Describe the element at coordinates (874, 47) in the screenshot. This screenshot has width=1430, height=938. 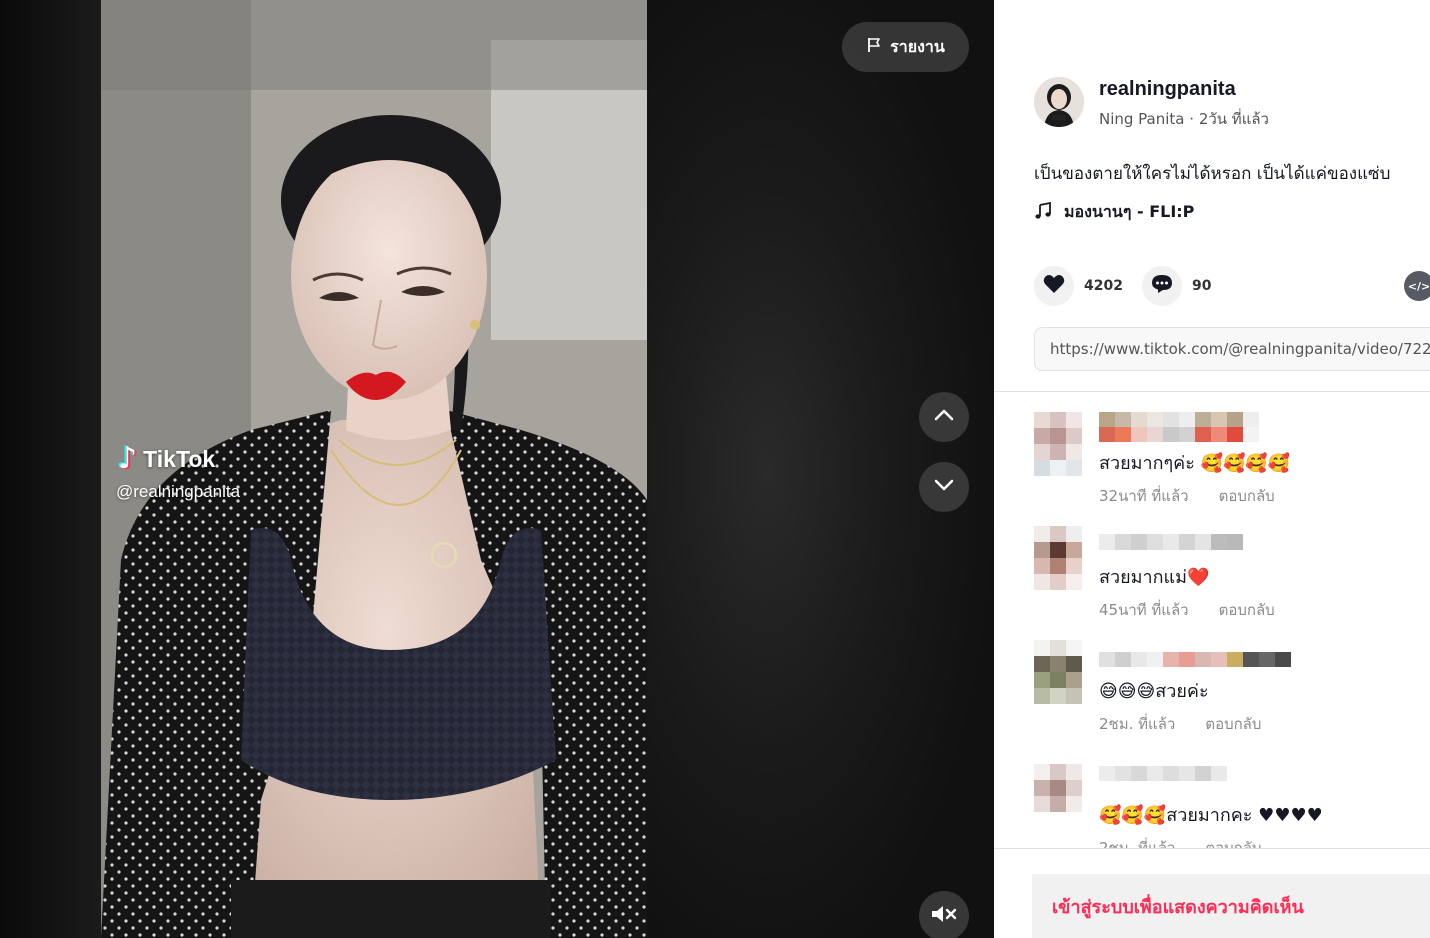
I see `flag-icon` at that location.